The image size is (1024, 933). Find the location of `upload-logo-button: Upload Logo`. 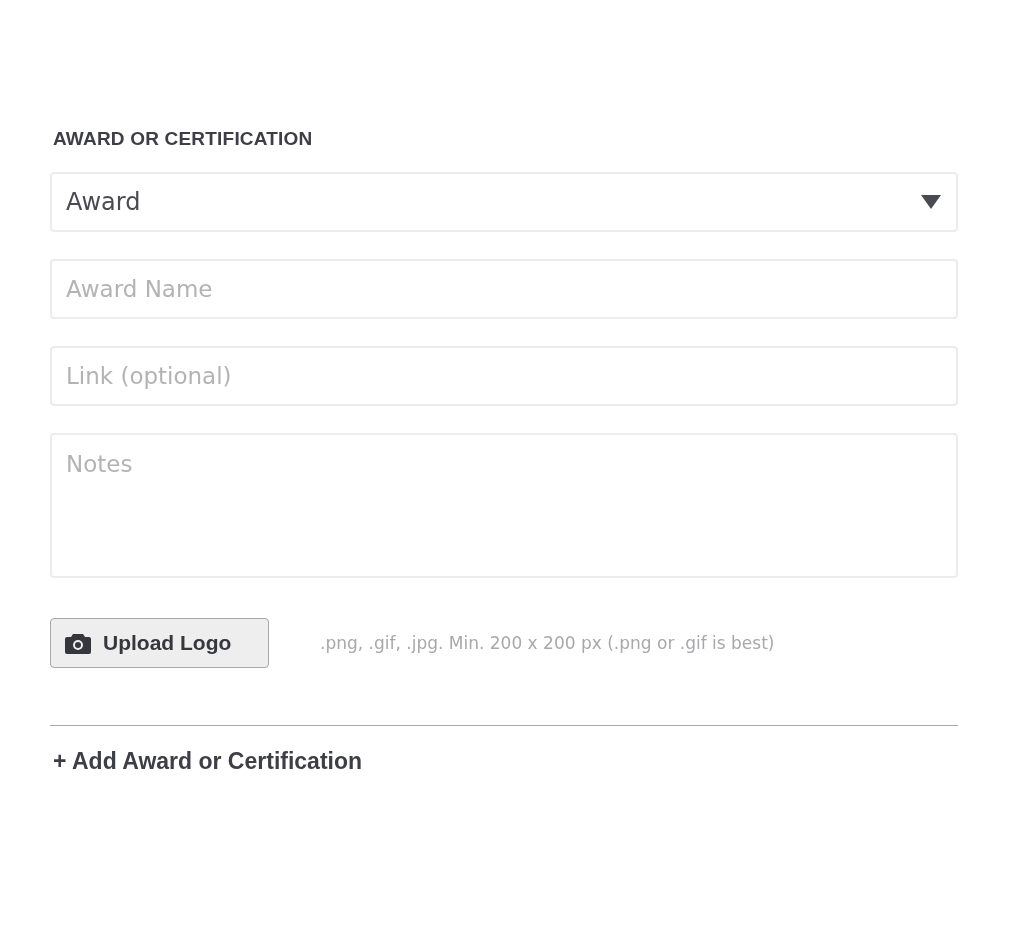

upload-logo-button: Upload Logo is located at coordinates (159, 643).